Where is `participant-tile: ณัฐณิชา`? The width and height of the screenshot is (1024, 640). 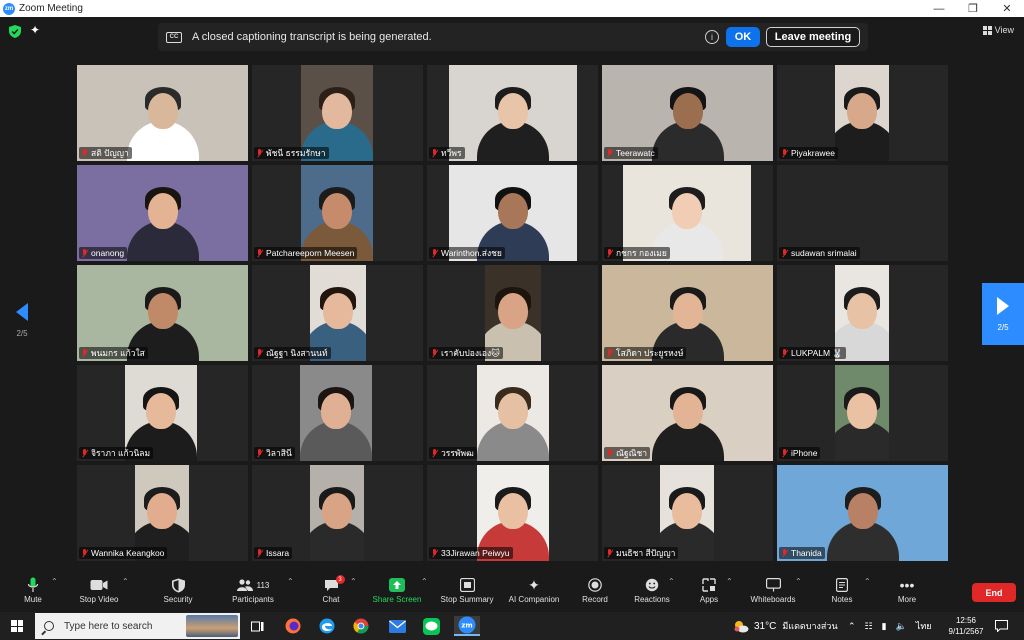 participant-tile: ณัฐณิชา is located at coordinates (687, 413).